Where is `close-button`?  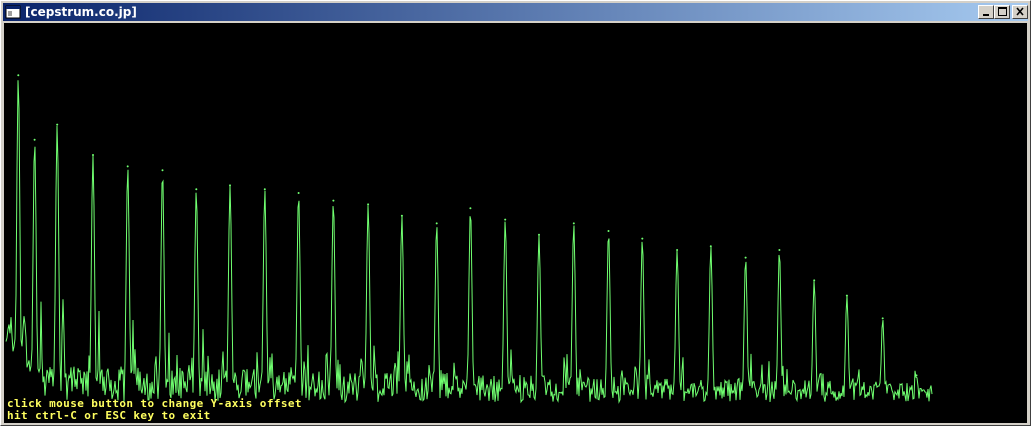
close-button is located at coordinates (1020, 12).